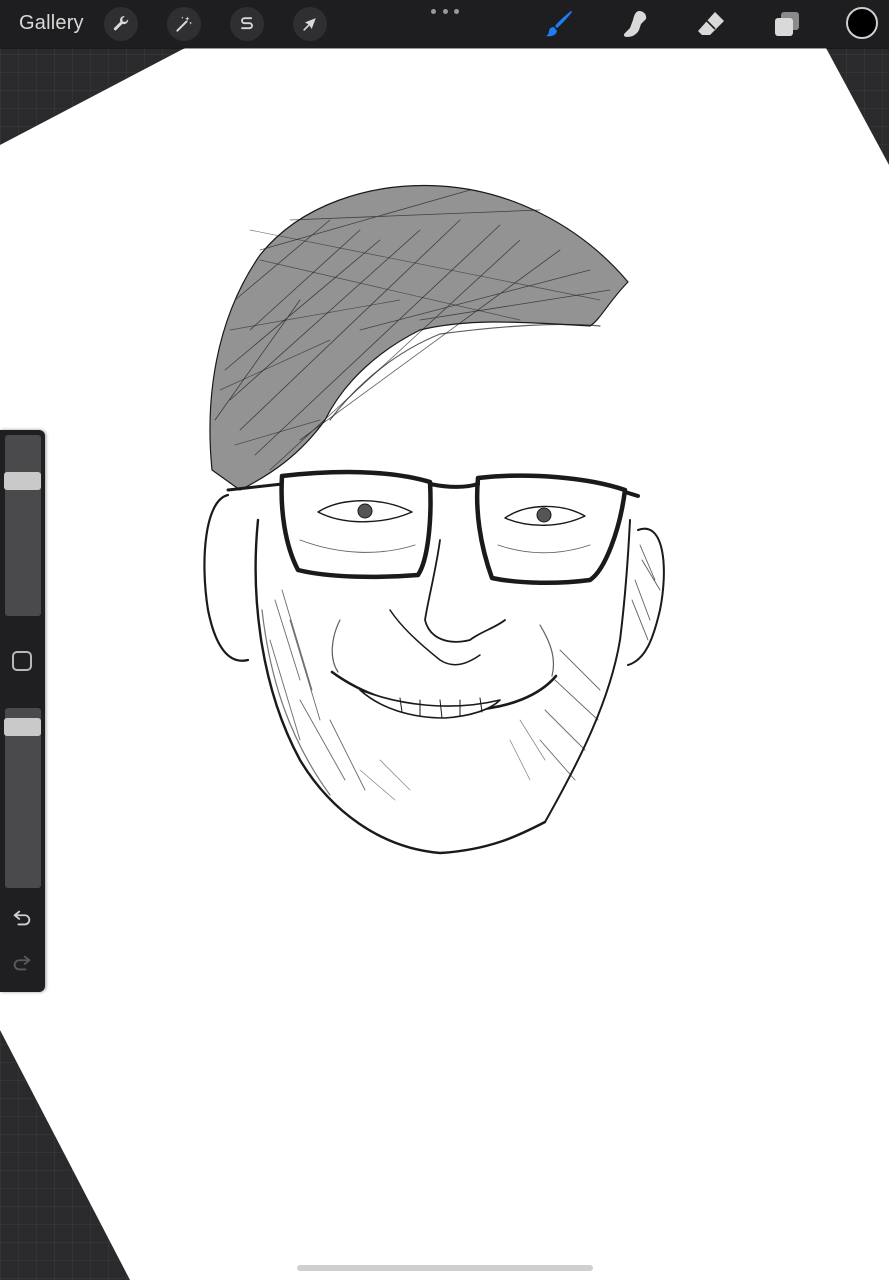 The width and height of the screenshot is (889, 1280). What do you see at coordinates (51, 23) in the screenshot?
I see `gallery-button: Gallery` at bounding box center [51, 23].